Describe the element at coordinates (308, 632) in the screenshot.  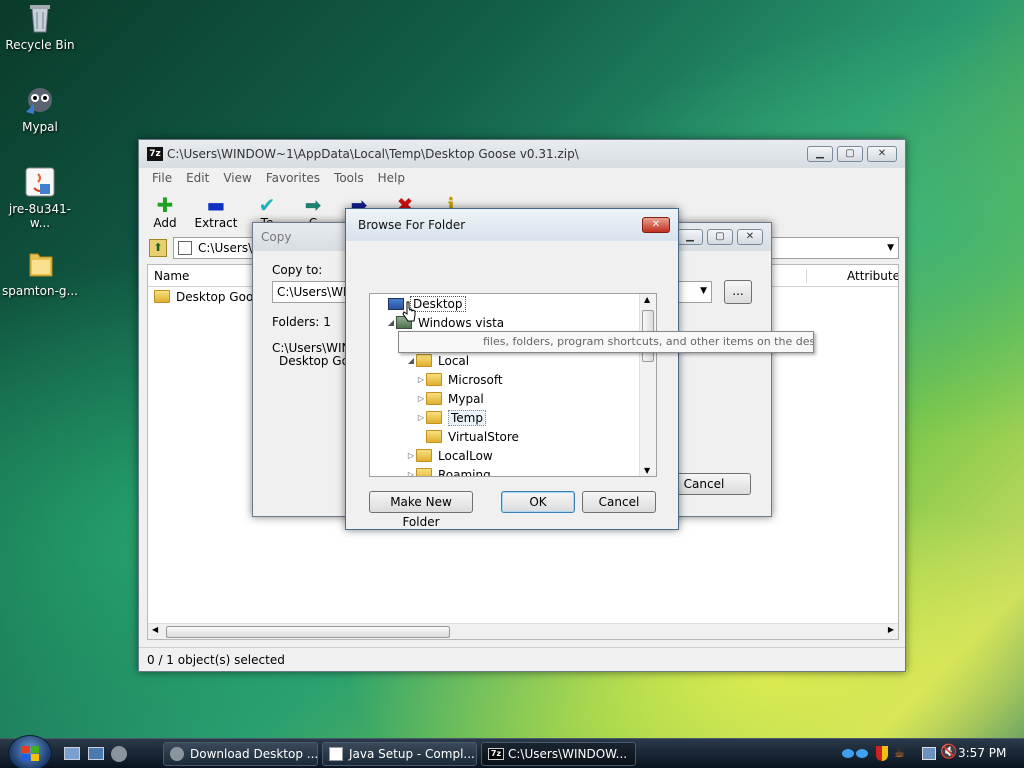
I see `scrollbar-thumb` at that location.